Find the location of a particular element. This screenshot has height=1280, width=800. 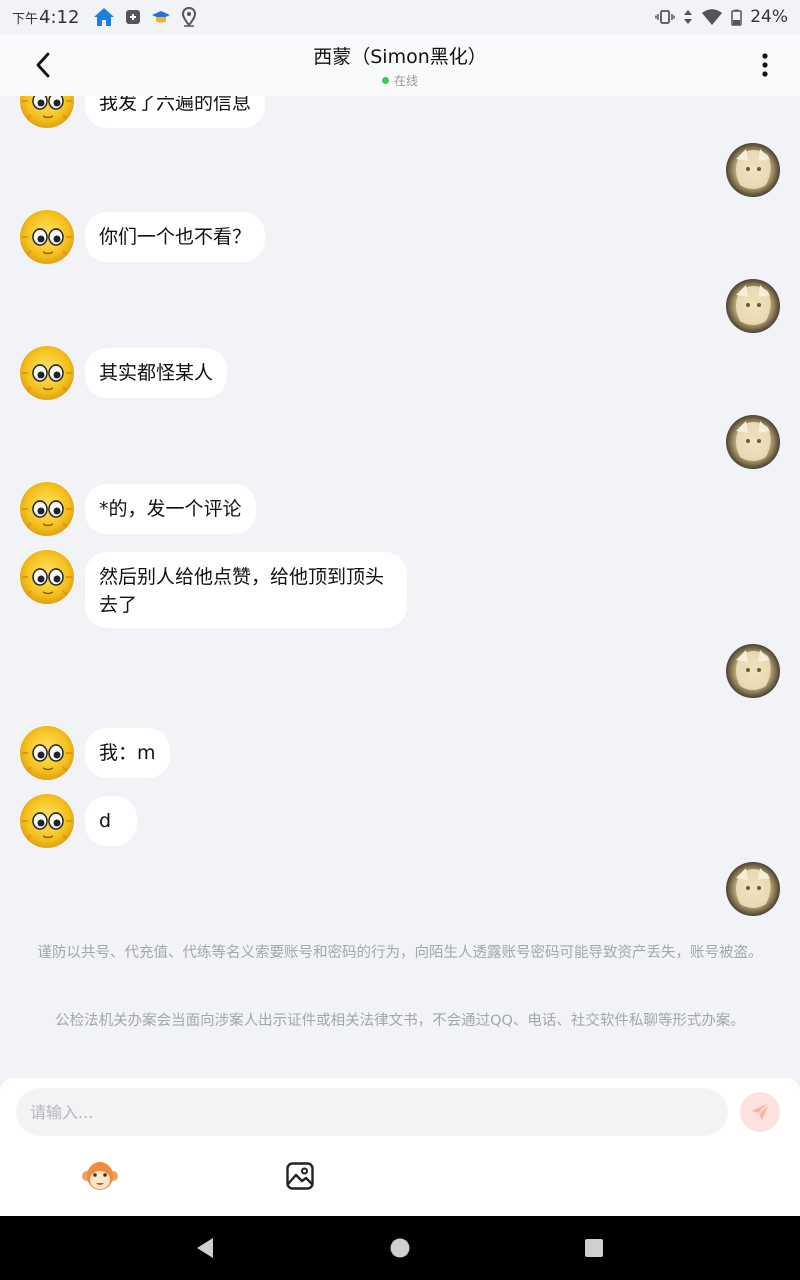

message-bubble: 其实都怪某人 is located at coordinates (156, 373).